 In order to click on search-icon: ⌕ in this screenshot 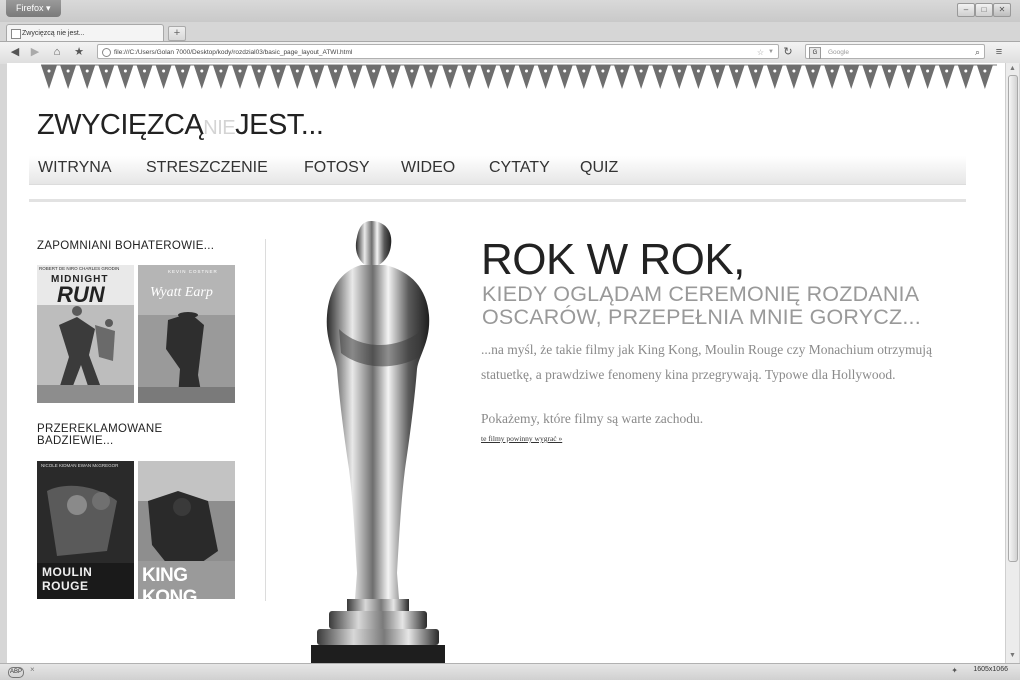, I will do `click(977, 52)`.